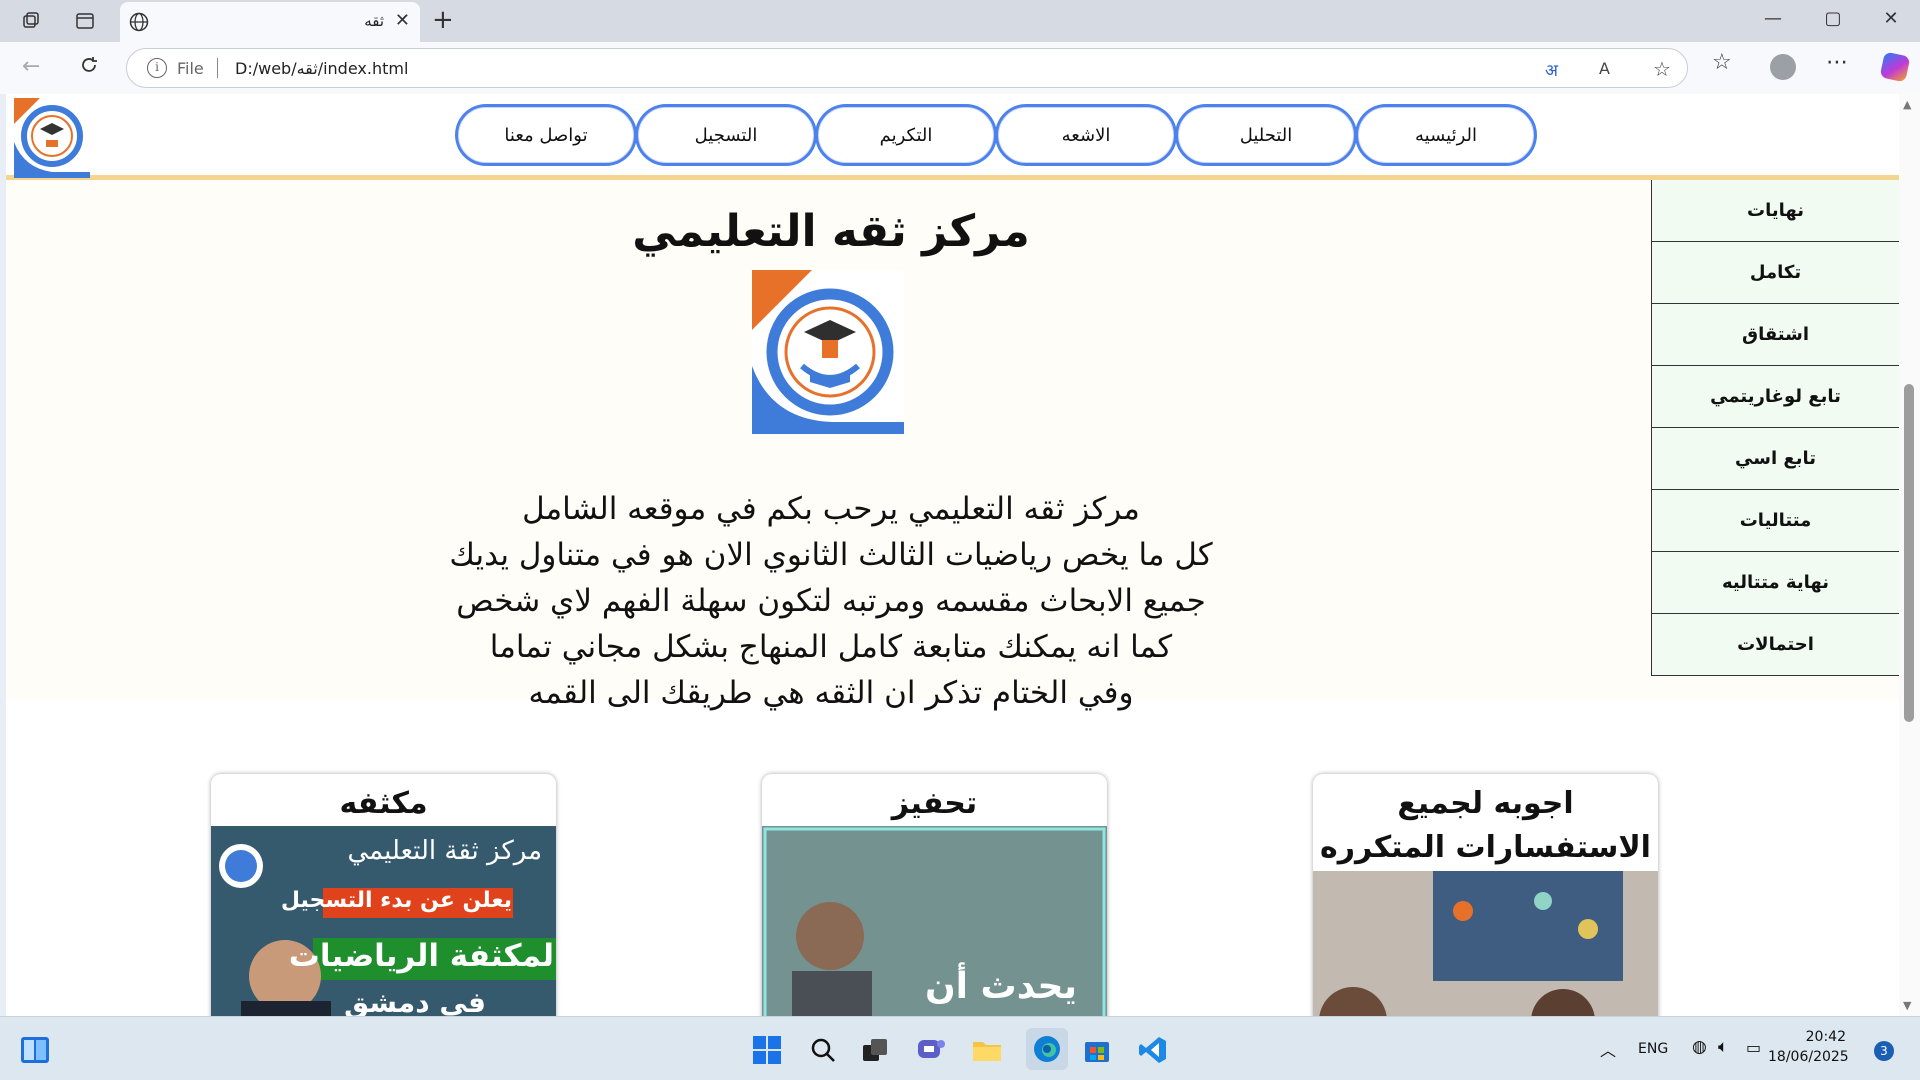 Image resolution: width=1920 pixels, height=1080 pixels. Describe the element at coordinates (139, 24) in the screenshot. I see `globe-icon` at that location.